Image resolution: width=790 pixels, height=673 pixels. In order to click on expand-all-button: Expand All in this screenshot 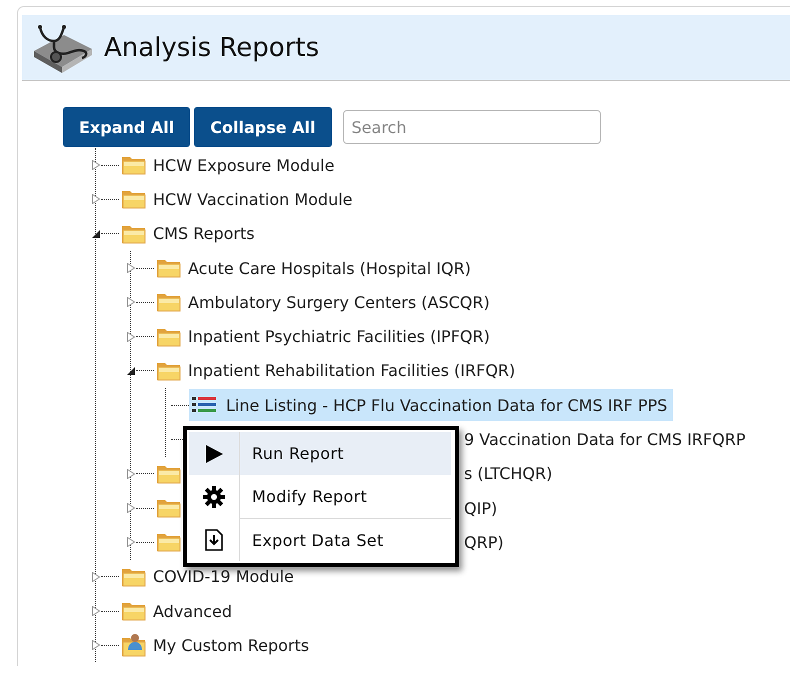, I will do `click(126, 127)`.